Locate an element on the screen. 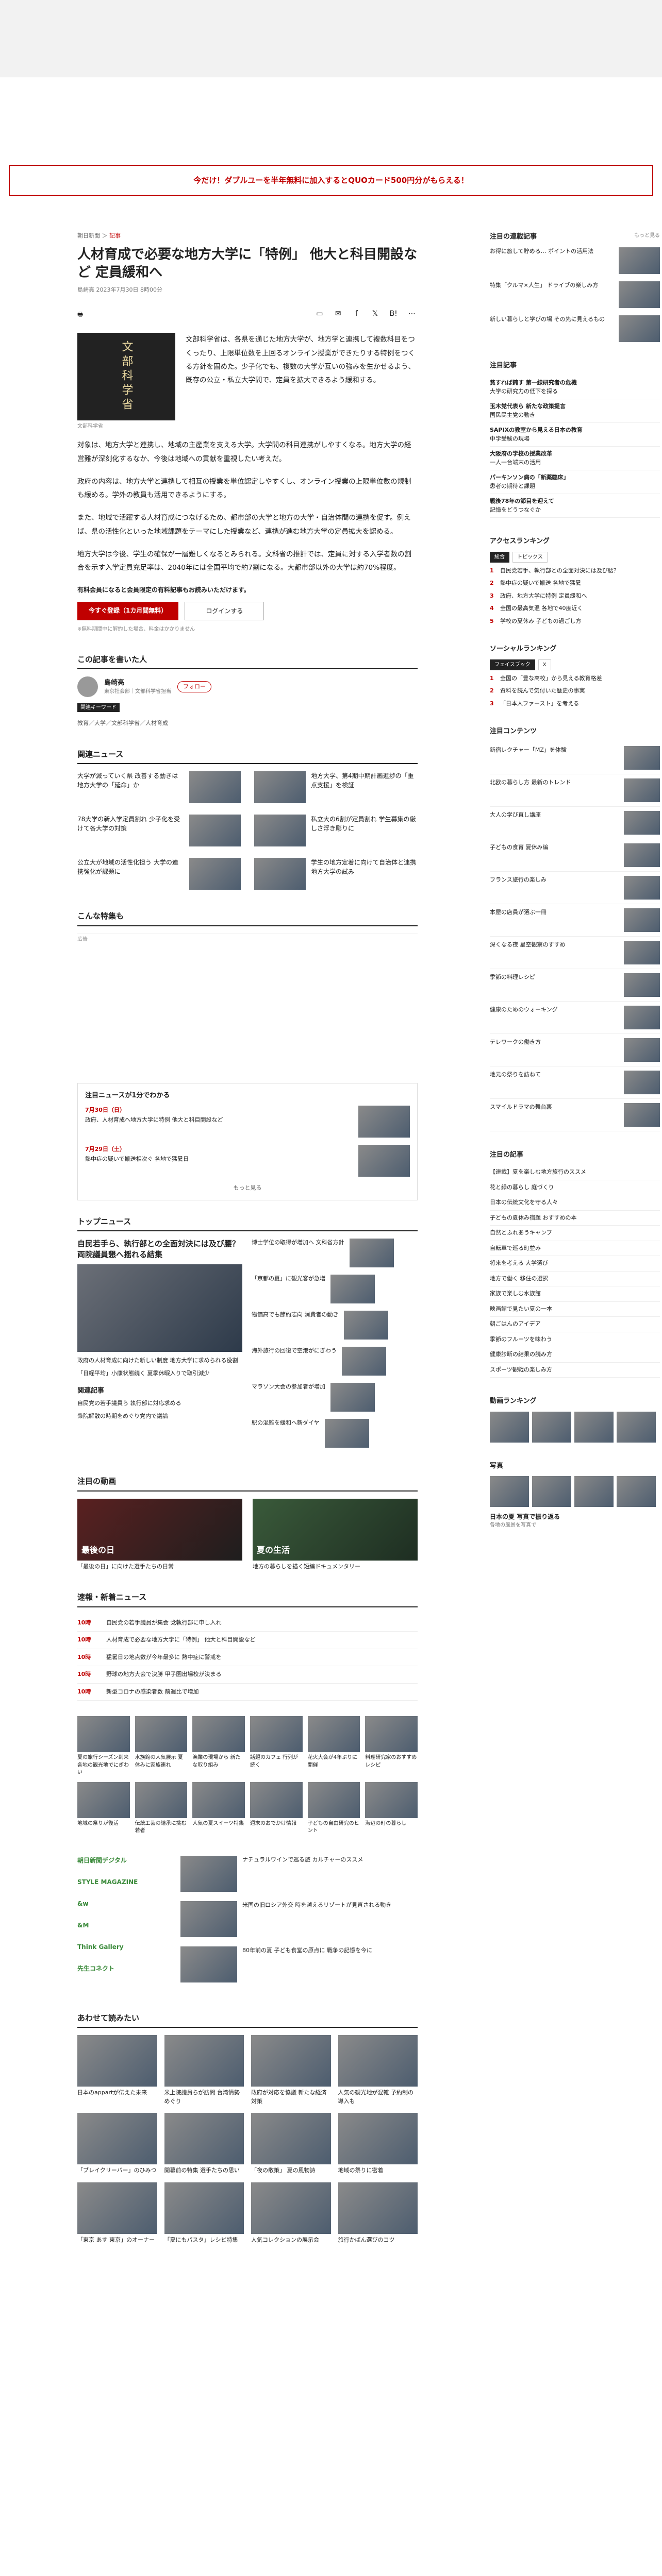  recommend-card: 「夜の散策」 夏の風物詩 is located at coordinates (291, 2144).